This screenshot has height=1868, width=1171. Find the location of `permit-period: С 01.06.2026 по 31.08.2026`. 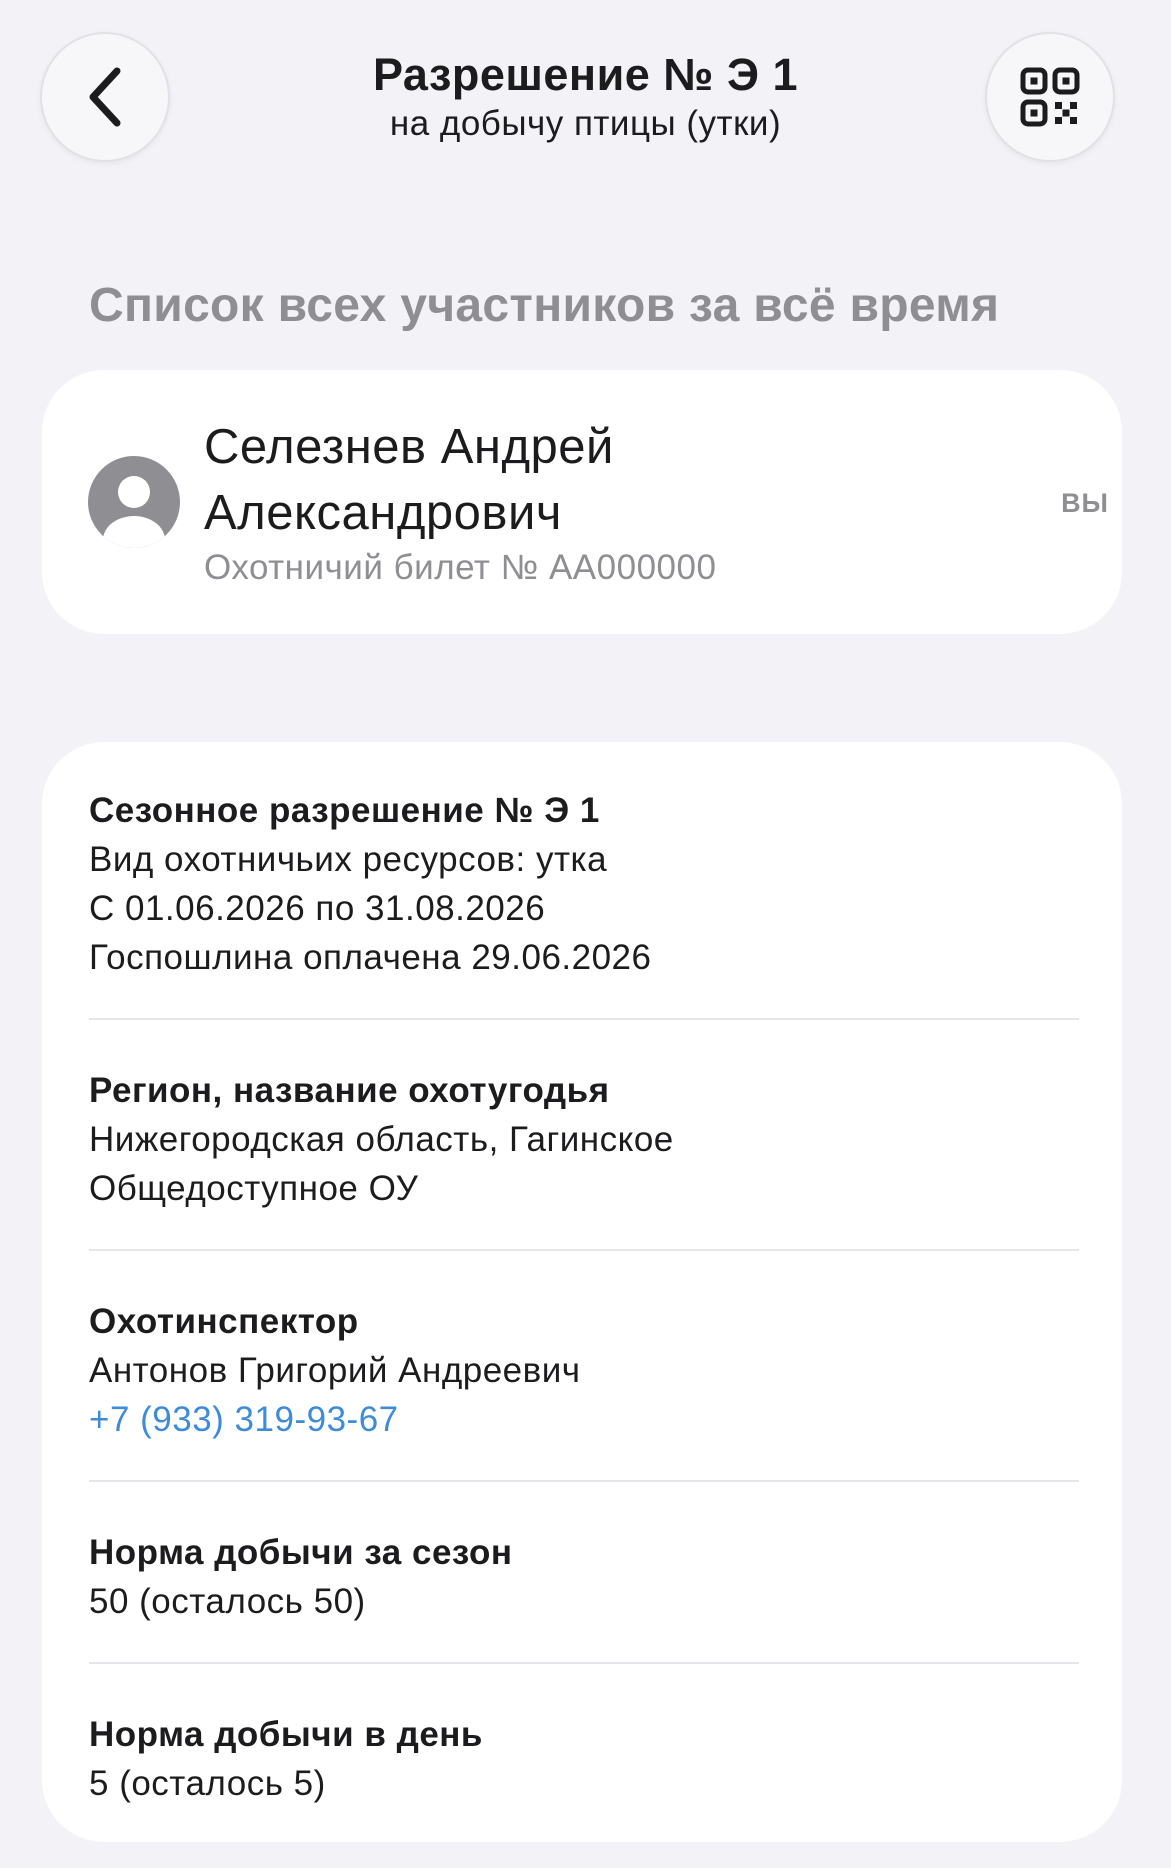

permit-period: С 01.06.2026 по 31.08.2026 is located at coordinates (317, 908).